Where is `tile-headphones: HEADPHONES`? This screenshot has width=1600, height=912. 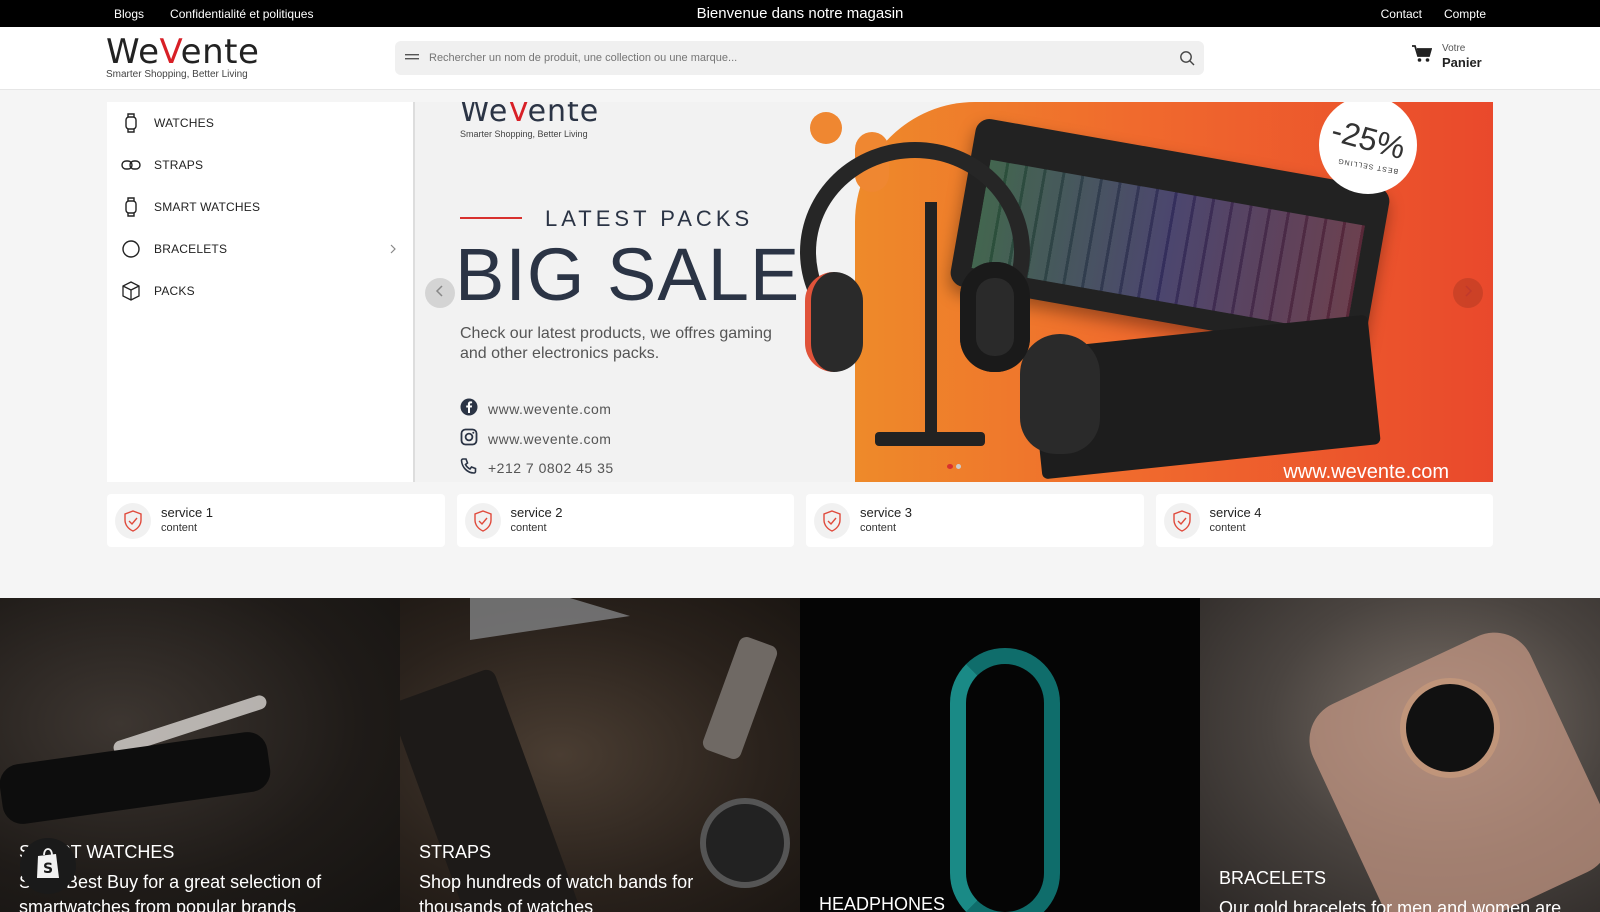
tile-headphones: HEADPHONES is located at coordinates (1000, 755).